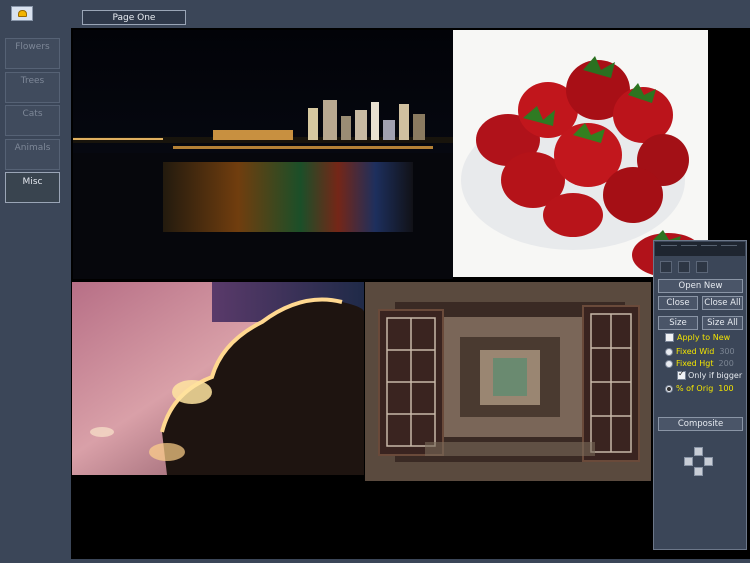 The image size is (750, 563). I want to click on arrow-down-icon, so click(698, 471).